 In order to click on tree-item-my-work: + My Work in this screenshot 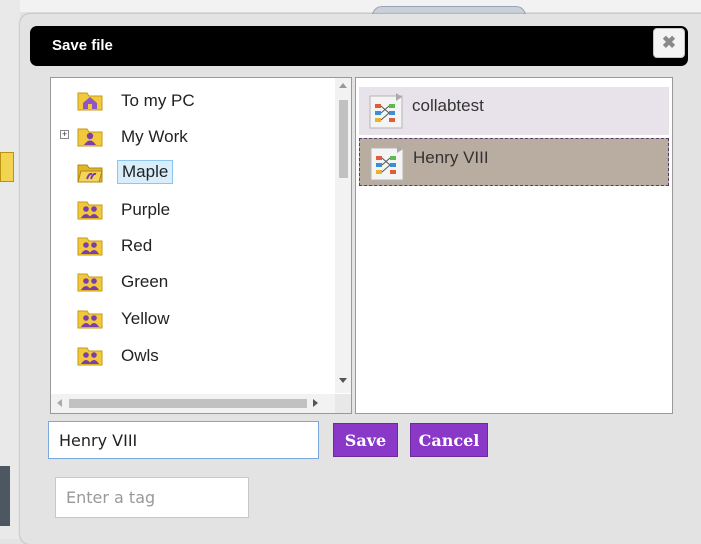, I will do `click(181, 136)`.